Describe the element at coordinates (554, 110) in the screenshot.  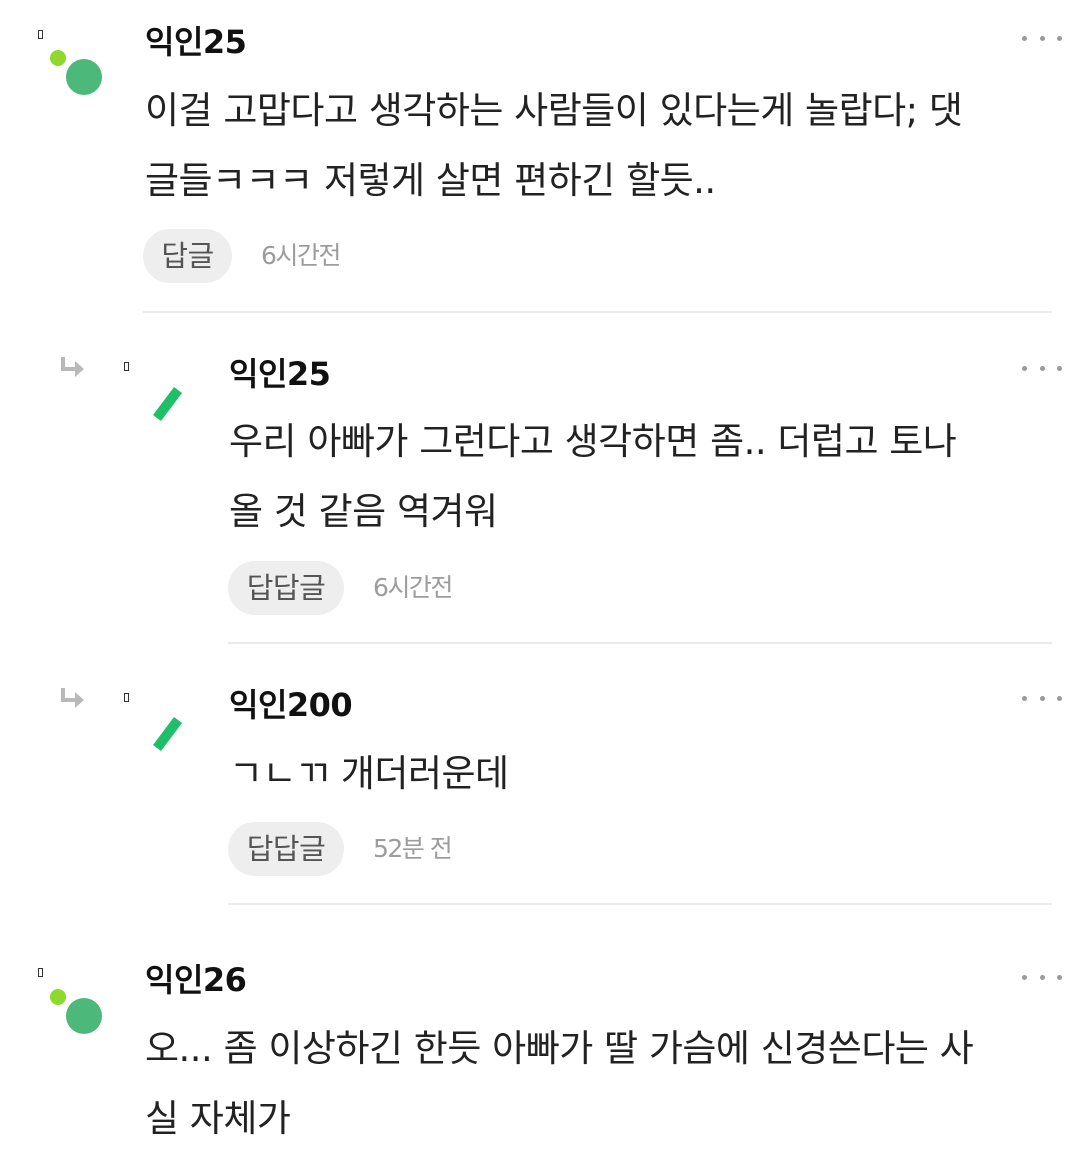
I see `comment-text-line: 이걸 고맙다고 생각하는 사람들이 있다는게 놀랍다; 댓` at that location.